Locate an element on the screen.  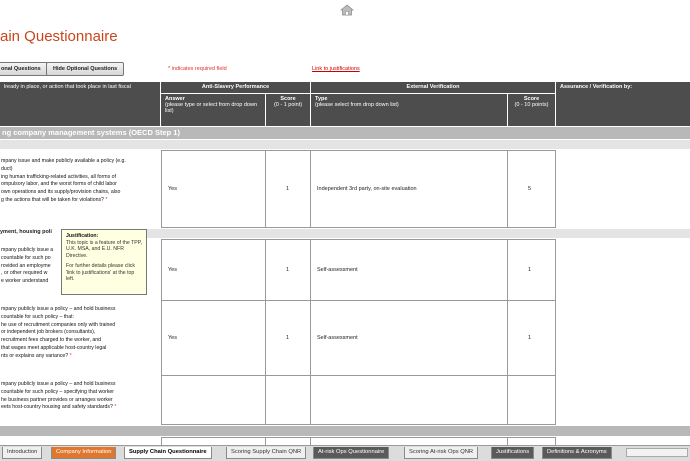
justifications-link: Link to justifications is located at coordinates (336, 69).